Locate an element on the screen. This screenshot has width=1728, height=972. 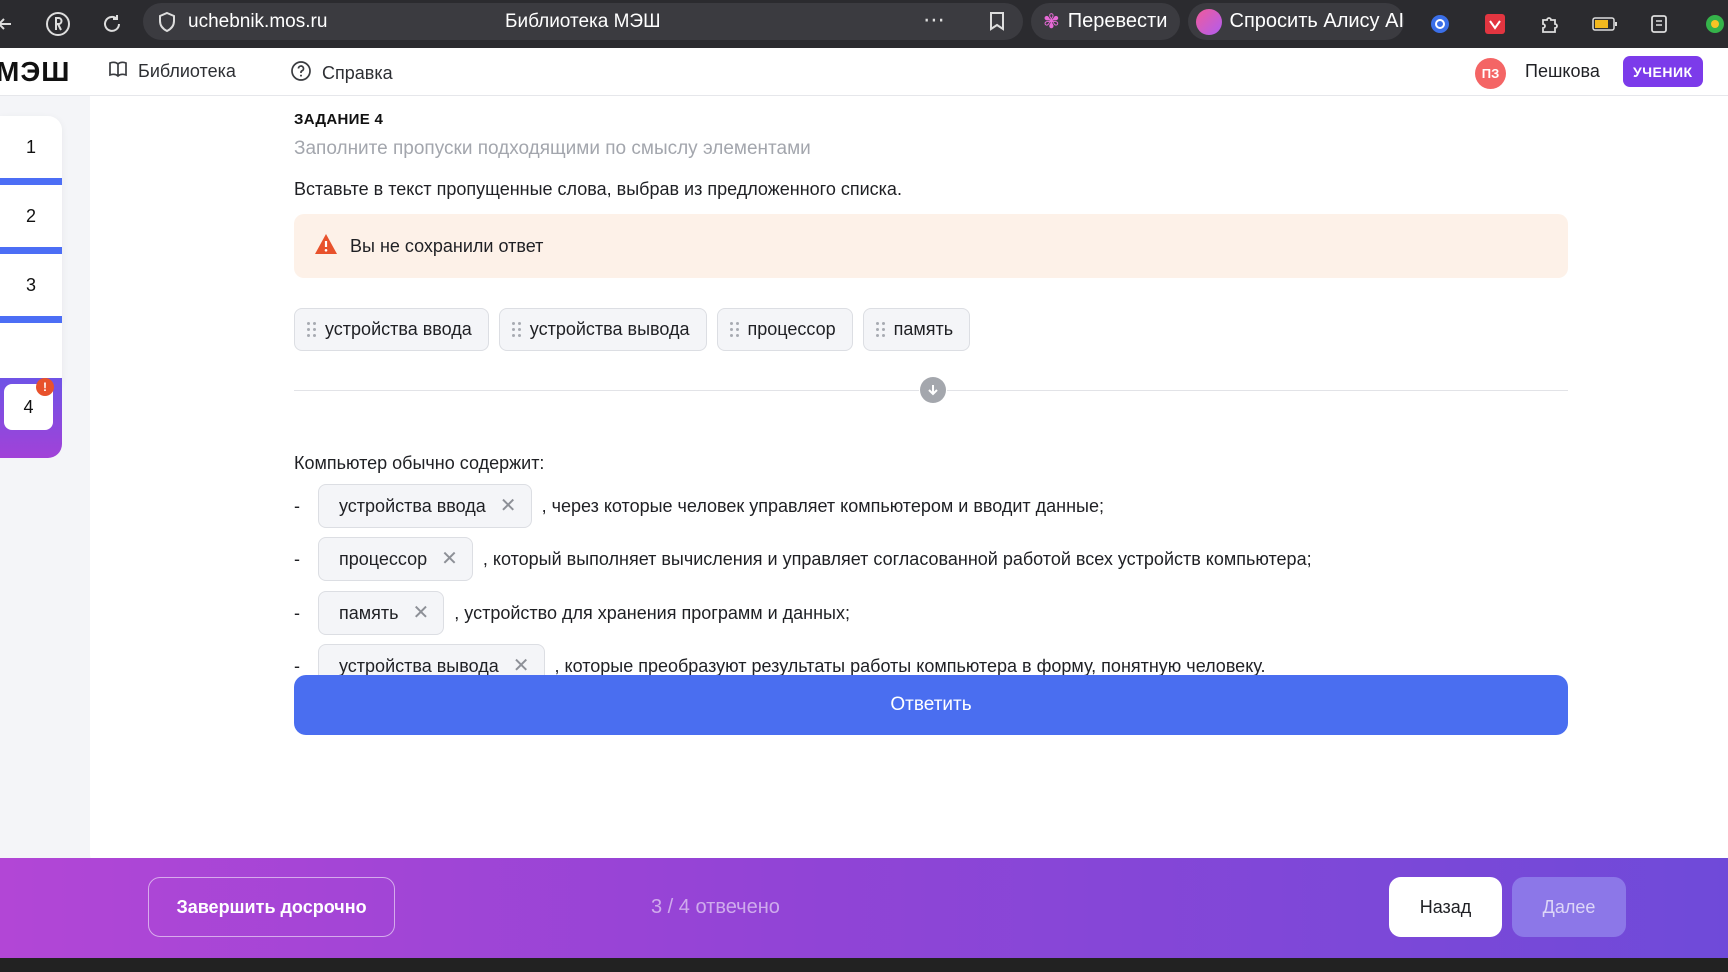
reload-icon is located at coordinates (112, 24).